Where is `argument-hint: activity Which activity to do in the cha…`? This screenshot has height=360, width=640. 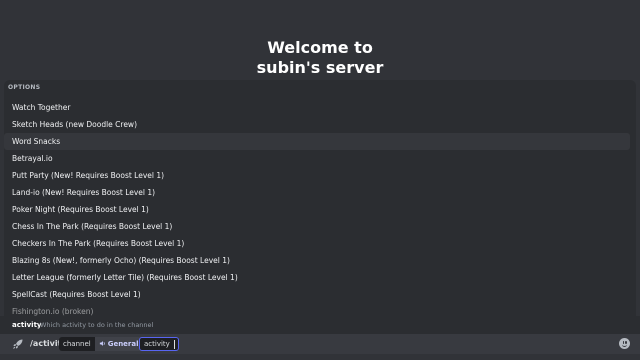
argument-hint: activity Which activity to do in the cha… is located at coordinates (320, 325).